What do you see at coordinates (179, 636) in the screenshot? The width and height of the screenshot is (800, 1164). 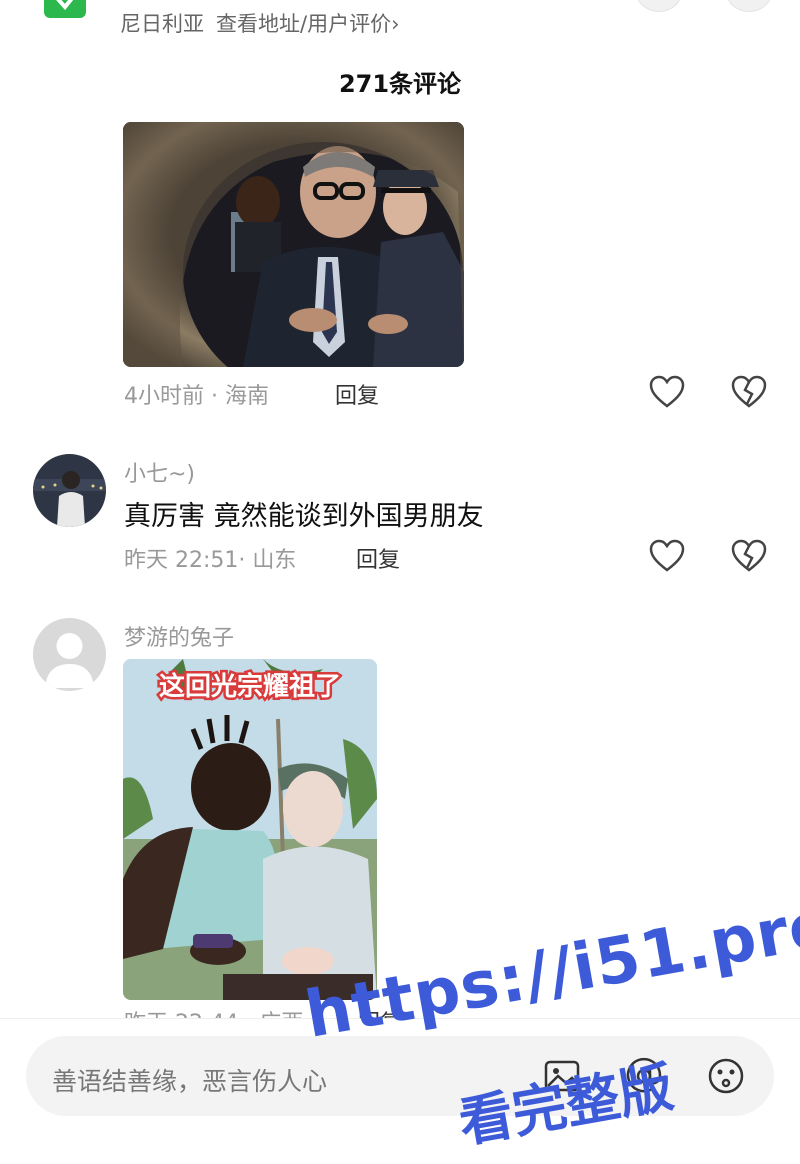 I see `username: 梦游的兔子` at bounding box center [179, 636].